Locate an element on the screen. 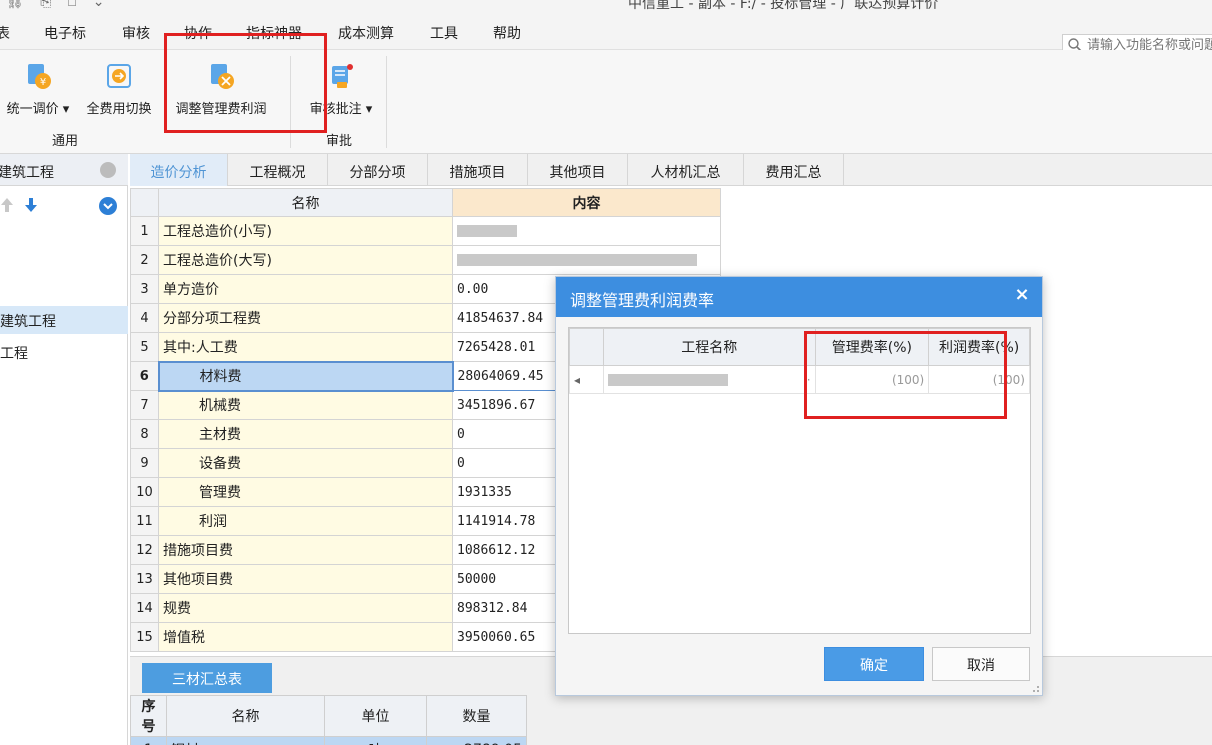 Image resolution: width=1212 pixels, height=745 pixels. materials-header-row: 序号 名称 单位 数量 is located at coordinates (328, 716).